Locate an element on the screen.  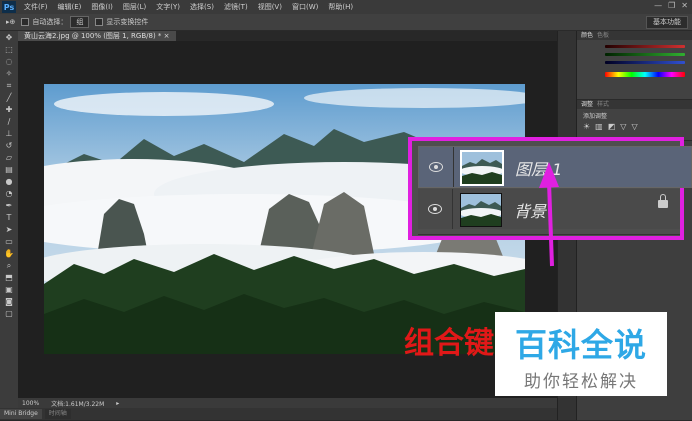
window-controls: — ❐ ✕ is located at coordinates (671, 5).